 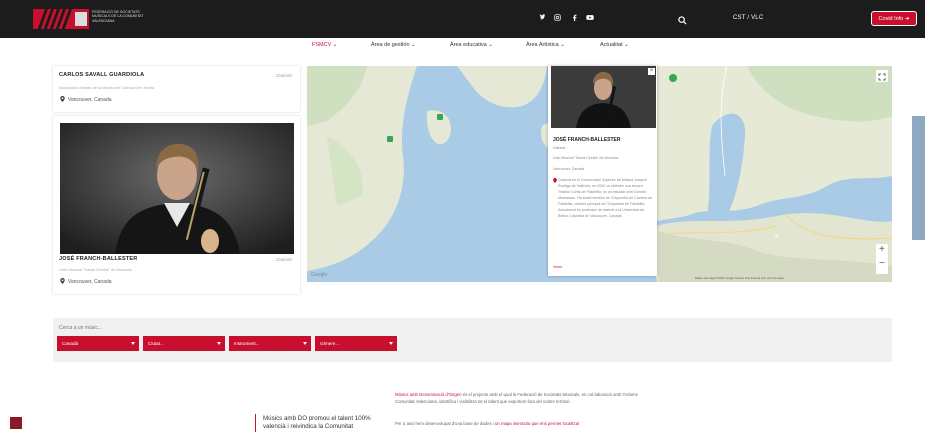 I want to click on language-switcher: CST / VLC, so click(x=748, y=18).